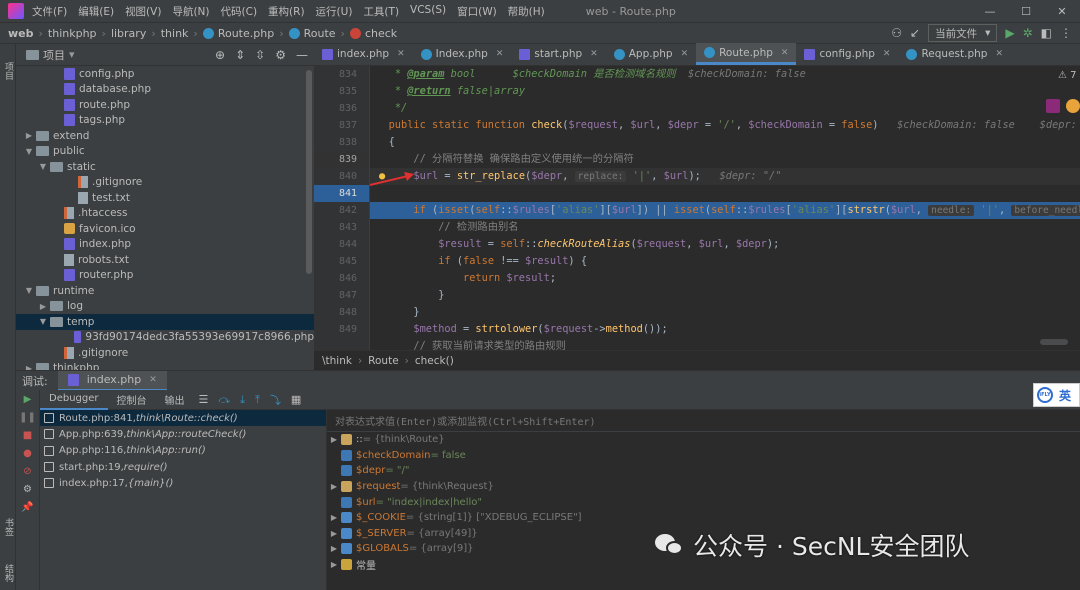 The height and width of the screenshot is (590, 1080). What do you see at coordinates (183, 418) in the screenshot?
I see `stack-frame: Route.php:841, think\Route::check()` at bounding box center [183, 418].